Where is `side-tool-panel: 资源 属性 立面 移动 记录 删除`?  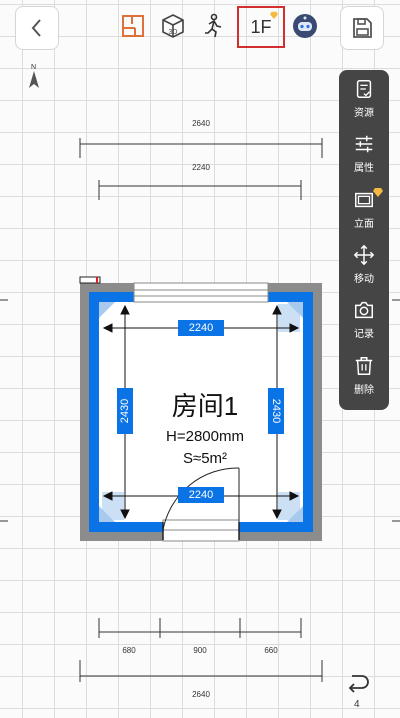
side-tool-panel: 资源 属性 立面 移动 记录 删除 is located at coordinates (364, 240).